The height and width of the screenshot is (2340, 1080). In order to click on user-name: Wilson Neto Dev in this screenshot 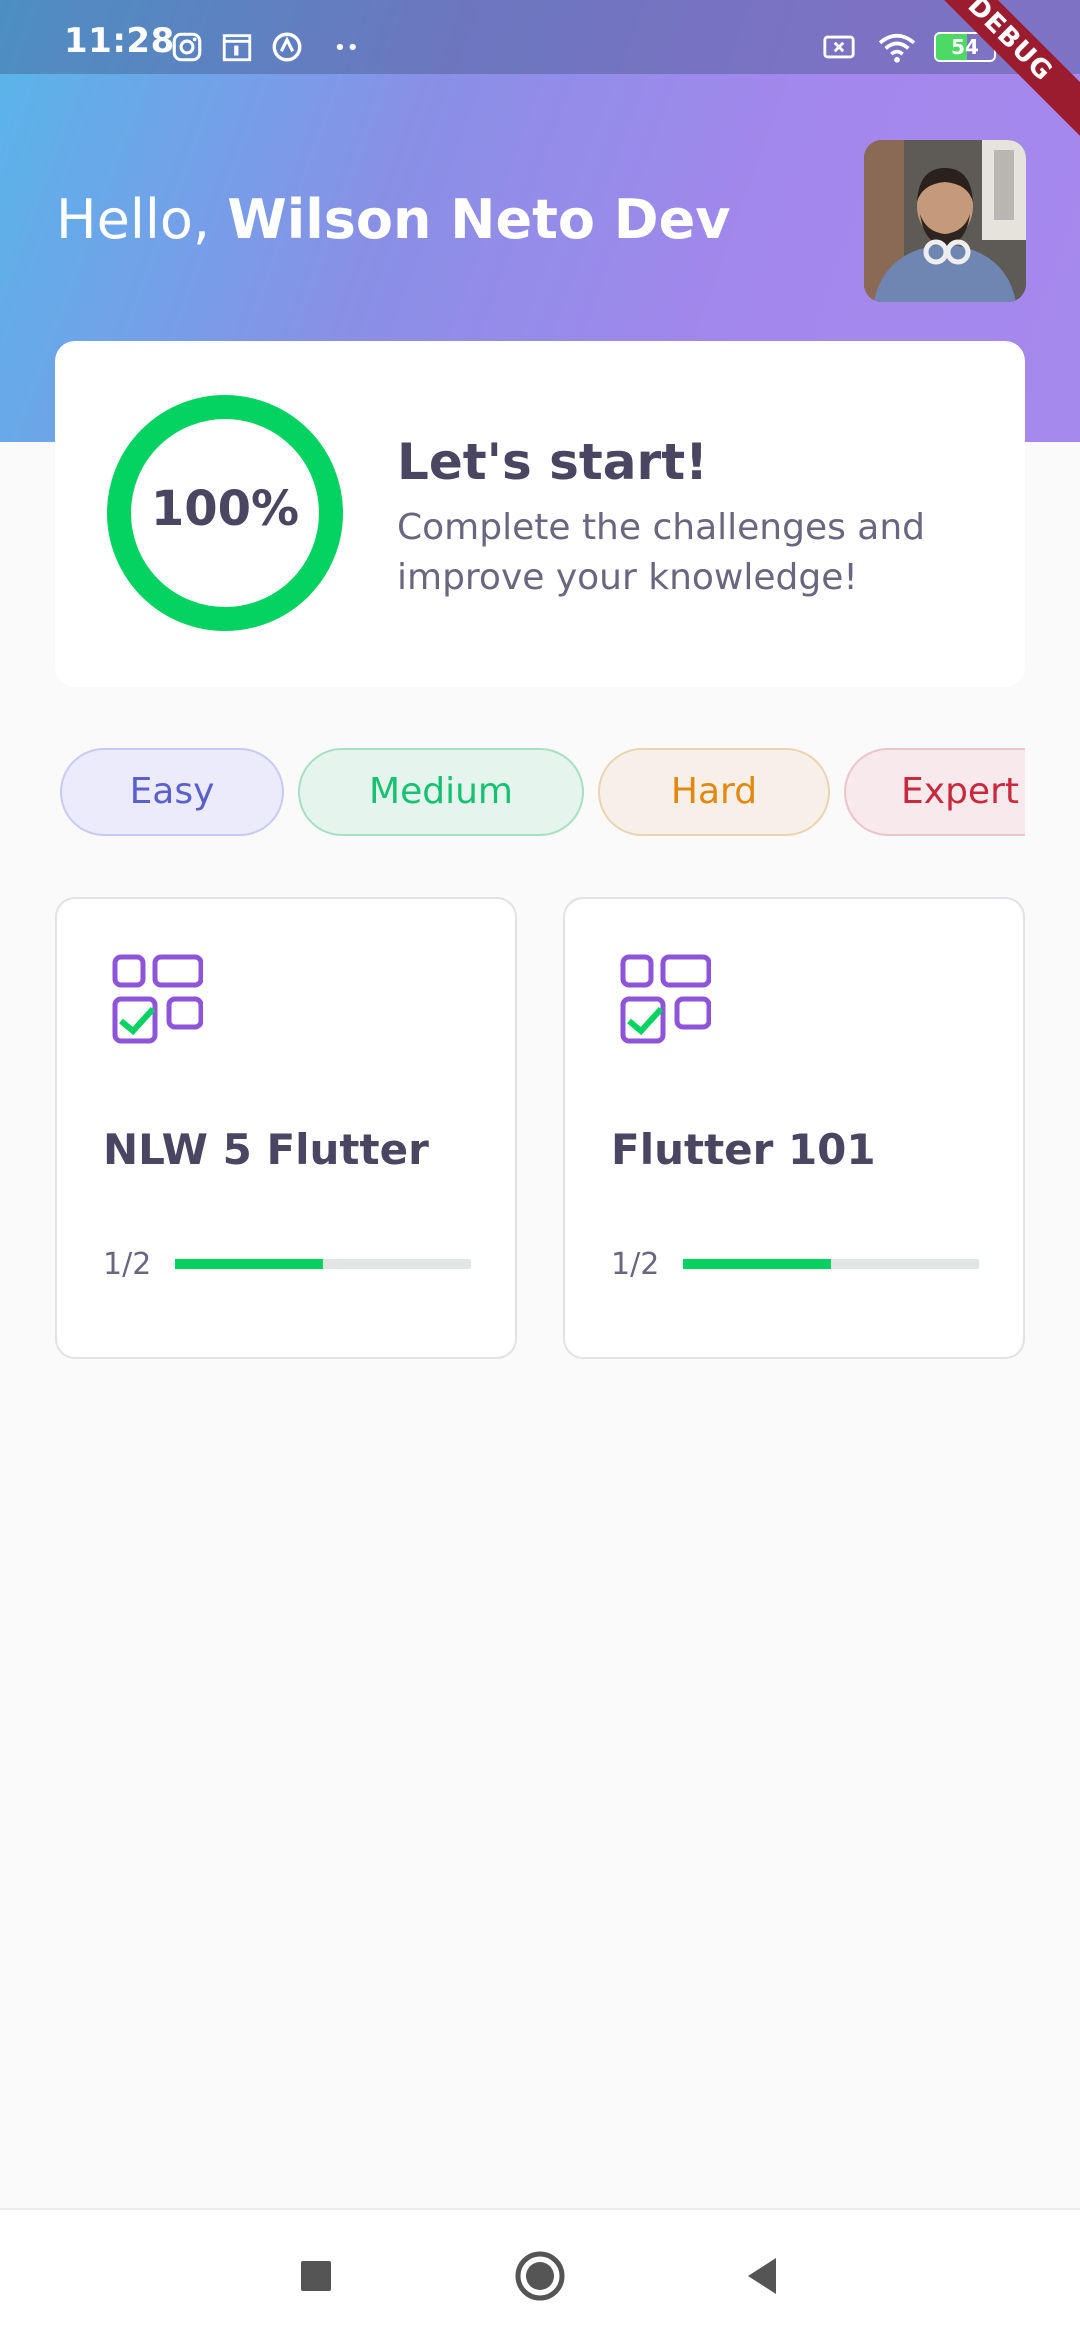, I will do `click(479, 219)`.